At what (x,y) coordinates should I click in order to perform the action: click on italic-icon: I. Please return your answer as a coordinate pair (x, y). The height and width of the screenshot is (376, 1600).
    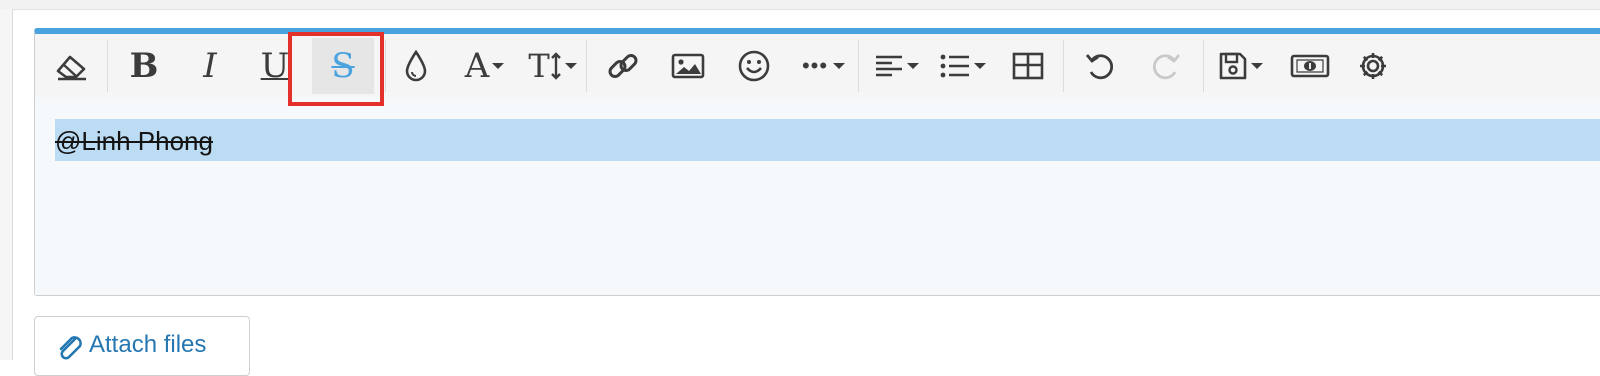
    Looking at the image, I should click on (210, 66).